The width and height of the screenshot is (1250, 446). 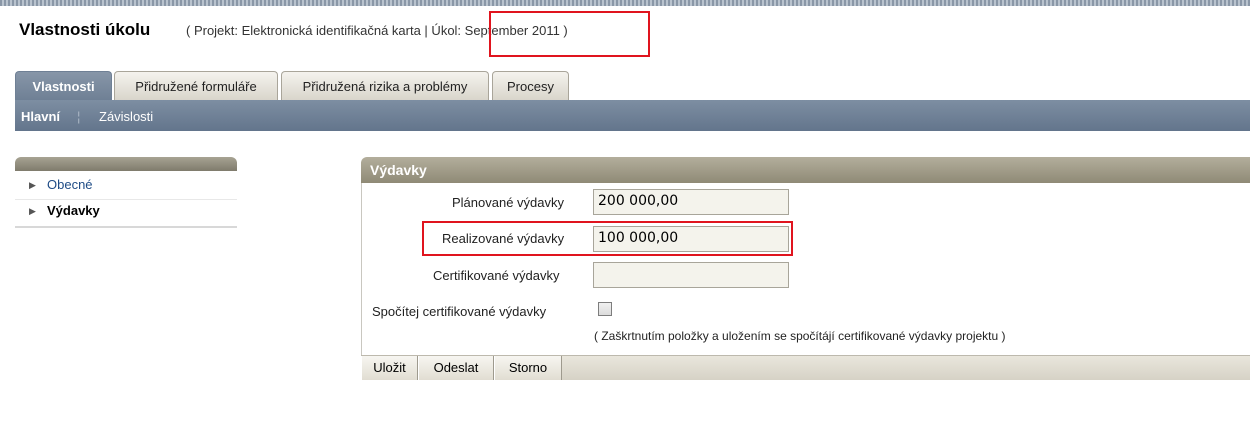 What do you see at coordinates (569, 34) in the screenshot?
I see `highlight-annotation-task` at bounding box center [569, 34].